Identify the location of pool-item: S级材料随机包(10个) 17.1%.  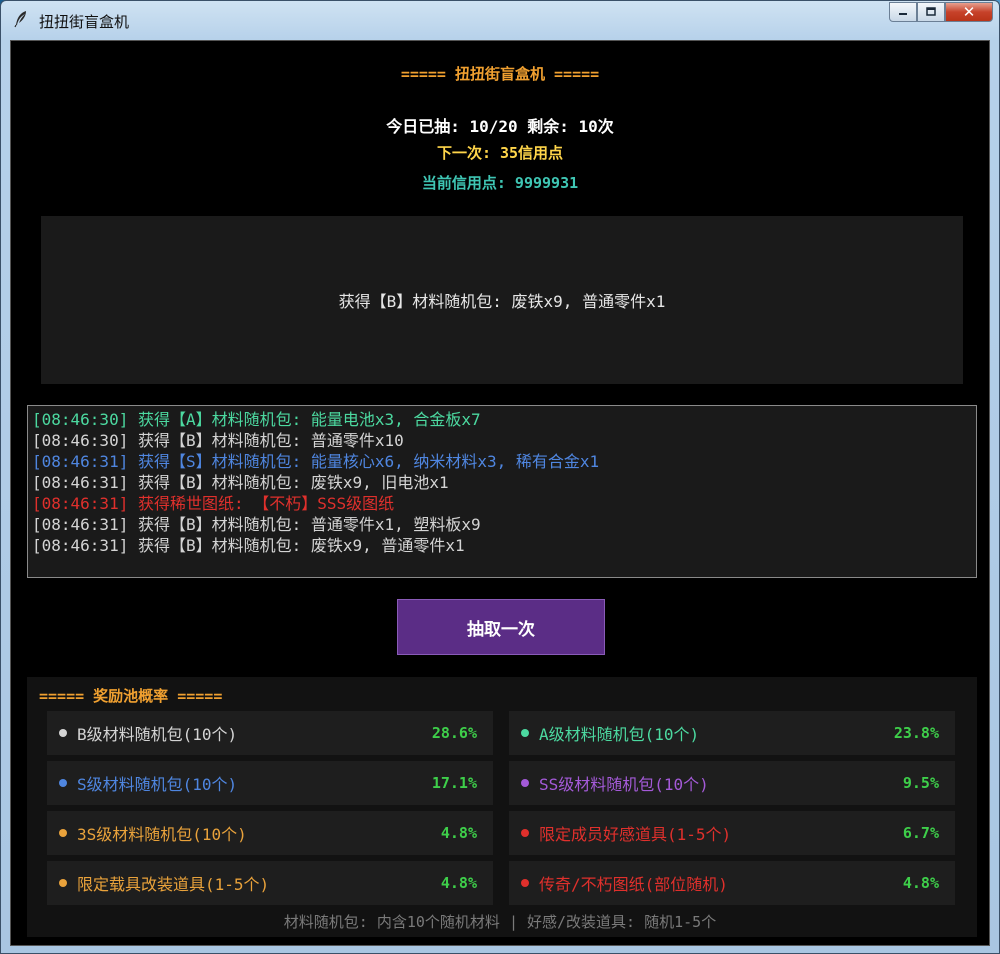
(270, 783).